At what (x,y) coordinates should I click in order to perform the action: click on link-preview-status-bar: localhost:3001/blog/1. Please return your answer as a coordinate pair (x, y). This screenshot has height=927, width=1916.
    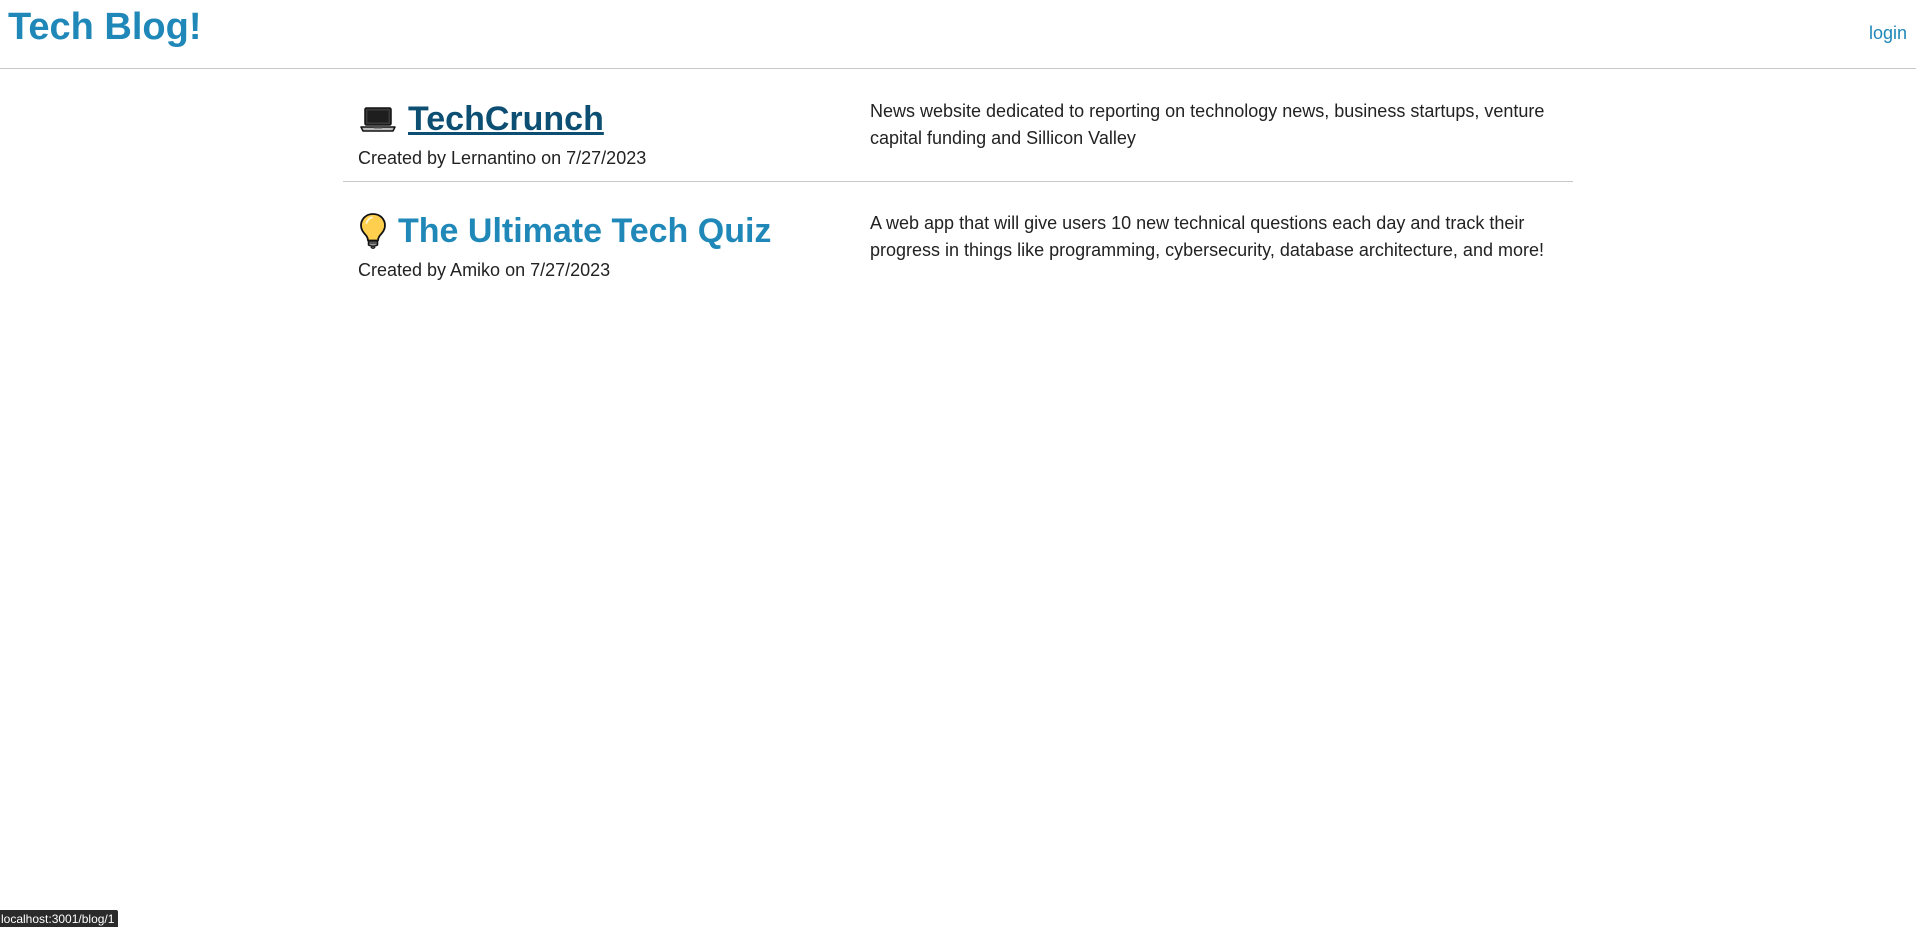
    Looking at the image, I should click on (59, 918).